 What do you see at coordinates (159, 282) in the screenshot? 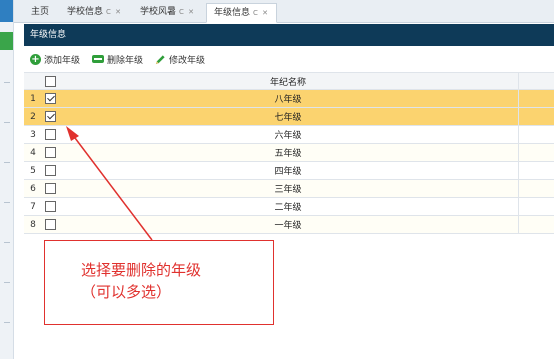
I see `annotation-callout: 选择要删除的年级 （可以多选）` at bounding box center [159, 282].